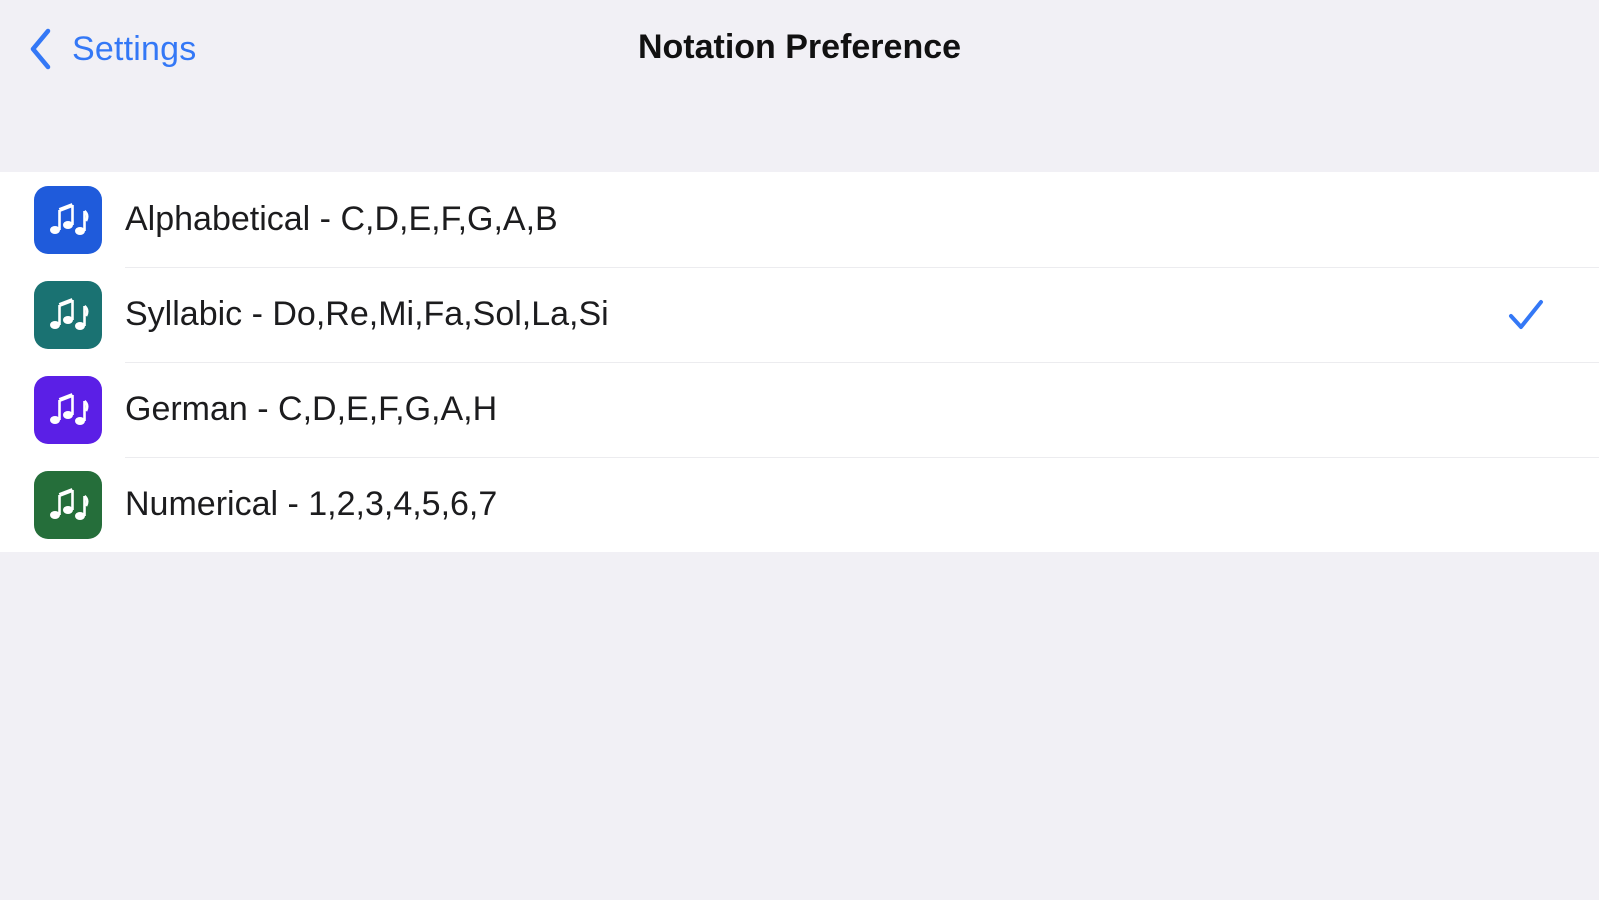 The height and width of the screenshot is (900, 1599). What do you see at coordinates (311, 504) in the screenshot?
I see `option-label: Numerical - 1,2,3,4,5,6,7` at bounding box center [311, 504].